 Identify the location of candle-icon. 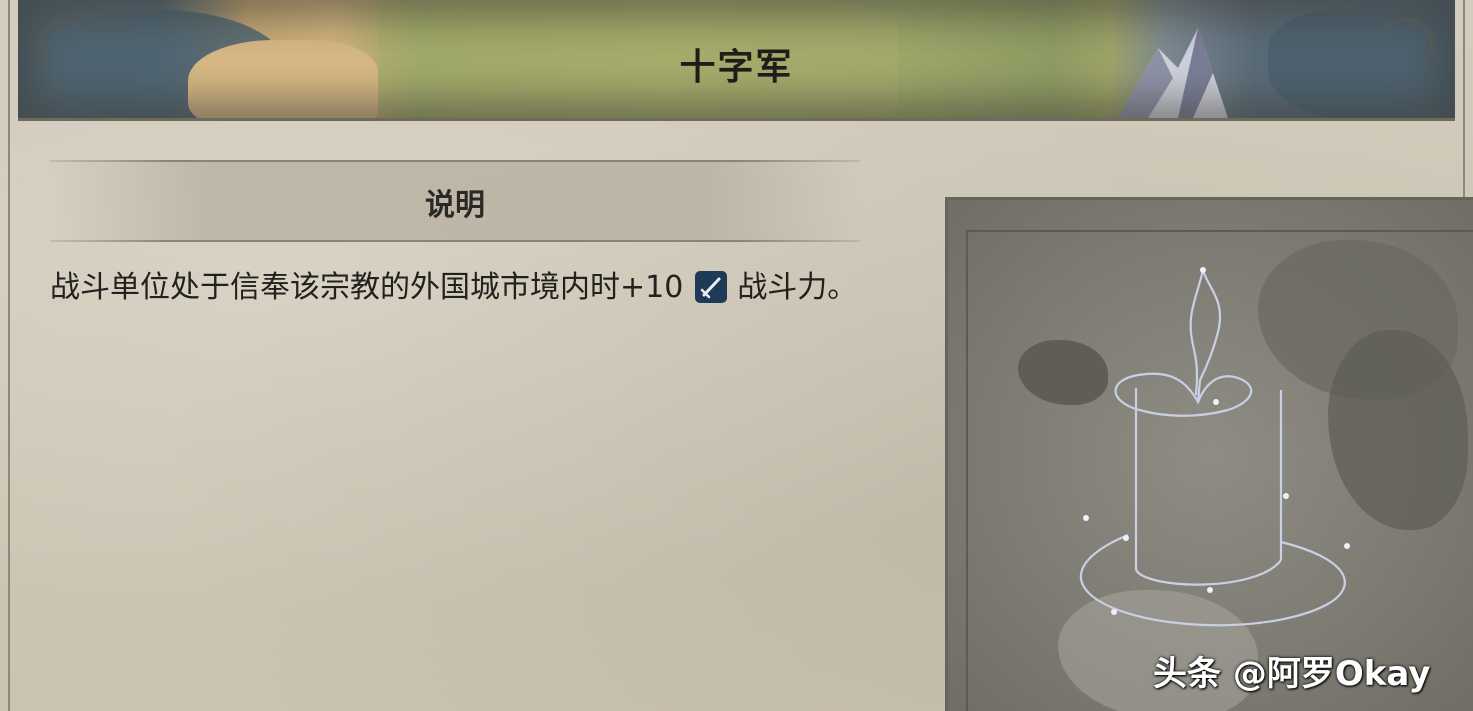
(1214, 447).